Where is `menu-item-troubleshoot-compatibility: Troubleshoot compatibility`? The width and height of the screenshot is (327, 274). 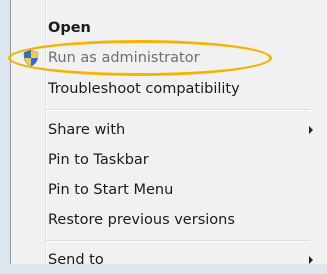
menu-item-troubleshoot-compatibility: Troubleshoot compatibility is located at coordinates (144, 89).